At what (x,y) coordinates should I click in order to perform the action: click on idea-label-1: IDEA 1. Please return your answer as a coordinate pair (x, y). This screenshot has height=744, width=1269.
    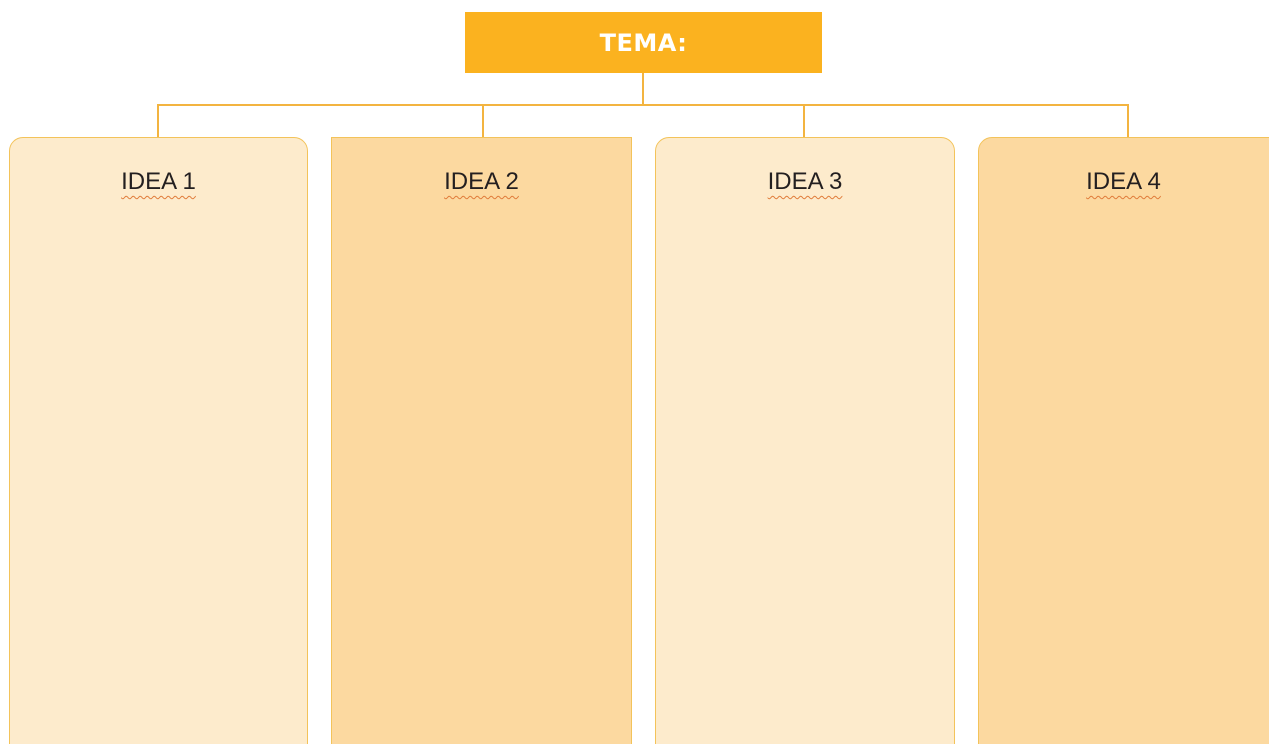
    Looking at the image, I should click on (158, 182).